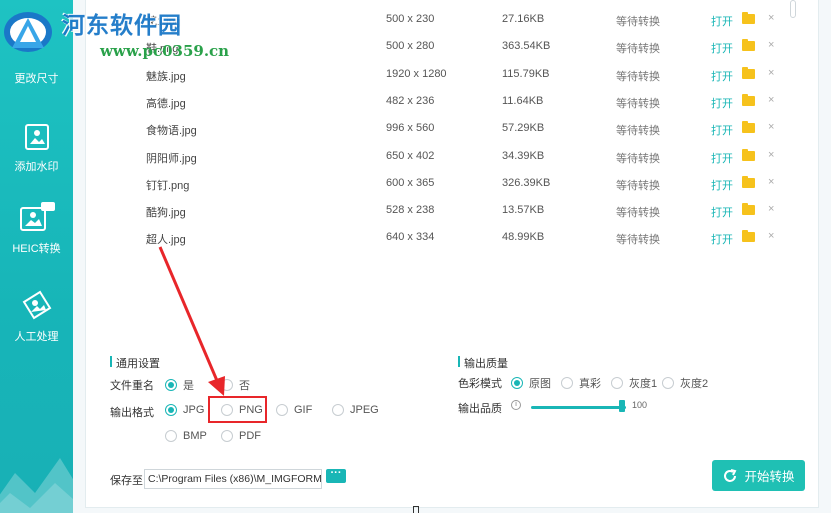  What do you see at coordinates (132, 386) in the screenshot?
I see `rename-label: 文件重名` at bounding box center [132, 386].